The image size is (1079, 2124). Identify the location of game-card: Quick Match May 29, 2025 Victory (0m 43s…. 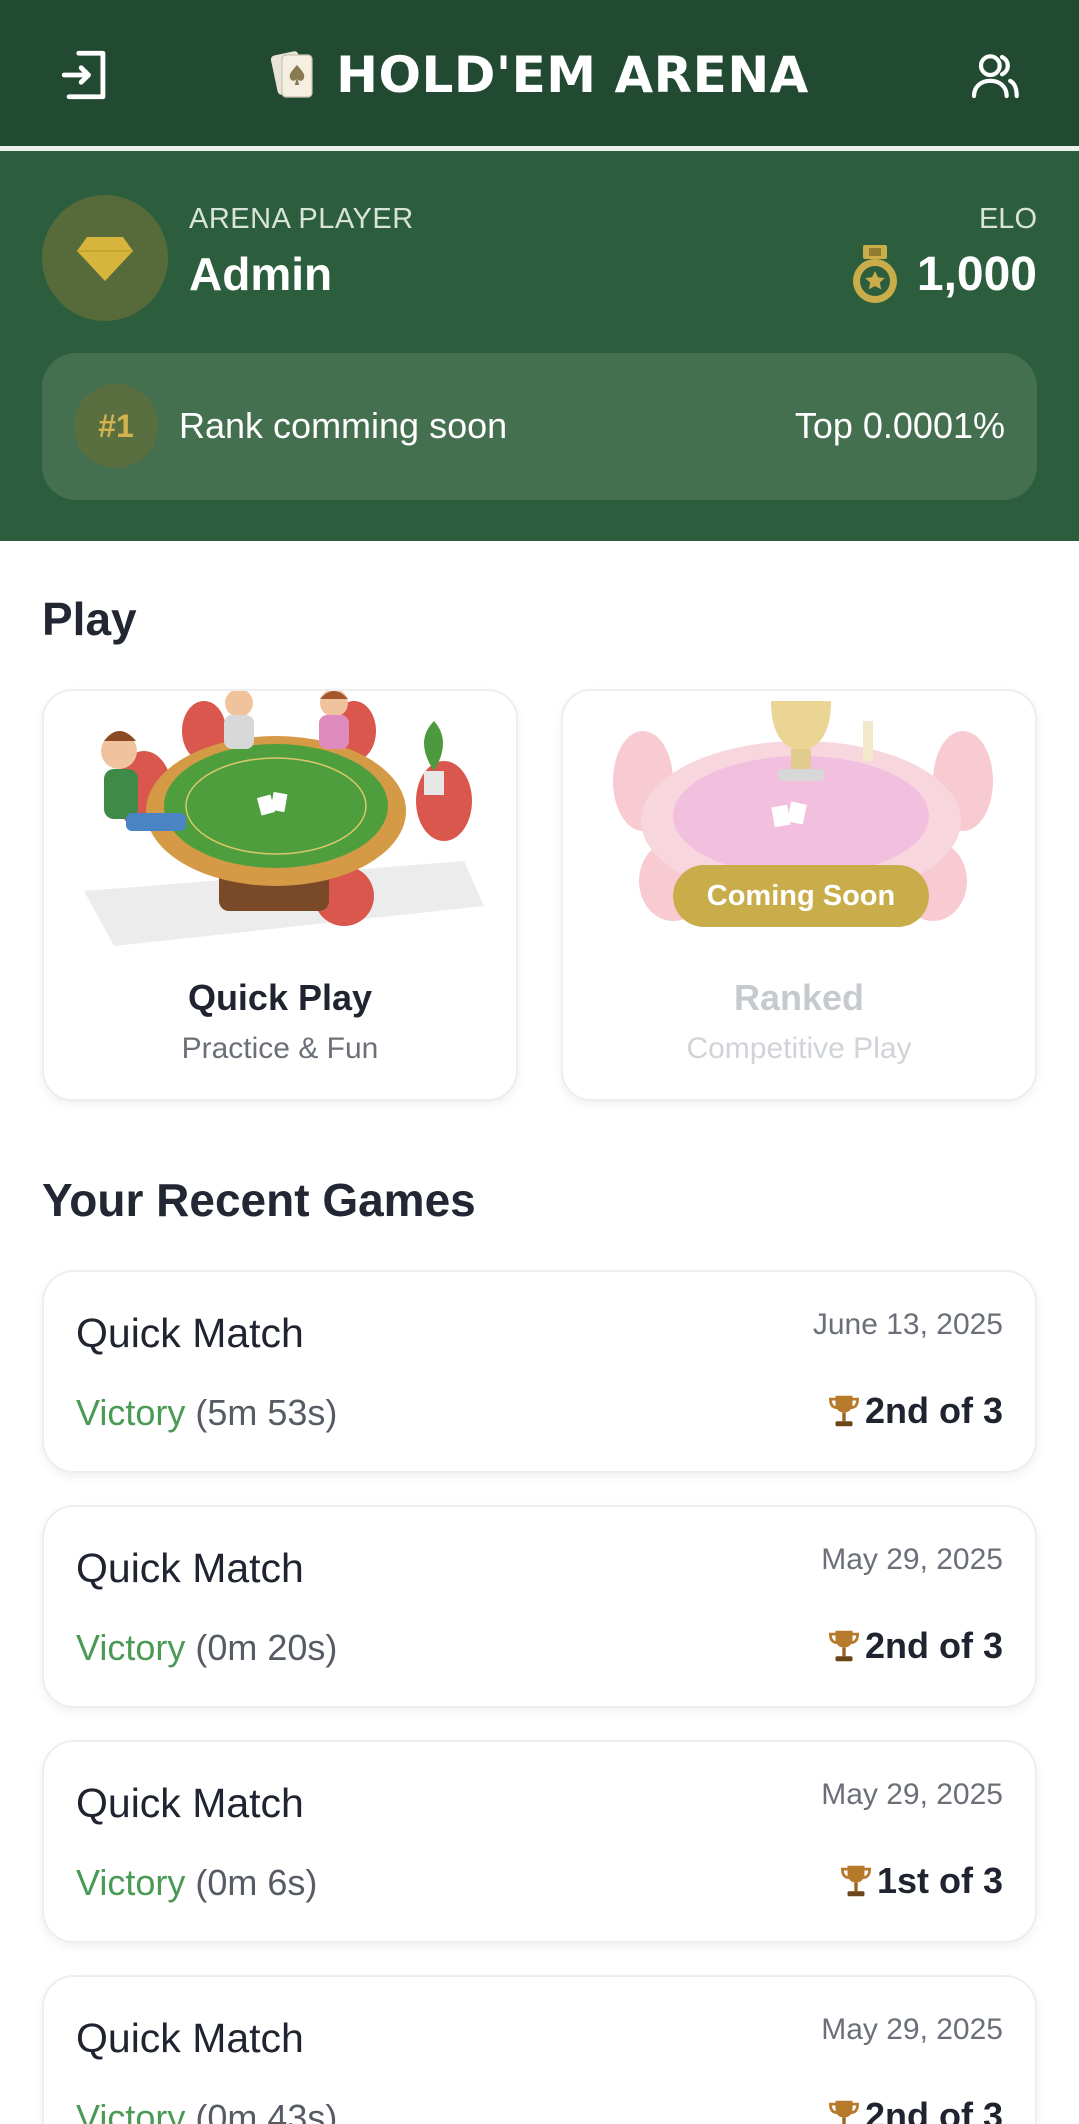
(539, 2049).